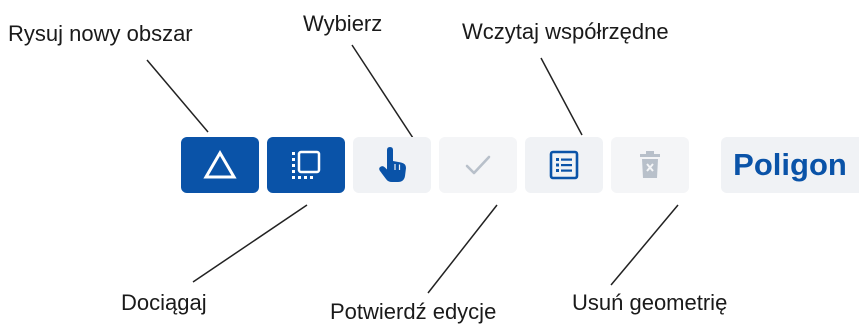 The height and width of the screenshot is (329, 859). I want to click on snap-icon, so click(306, 165).